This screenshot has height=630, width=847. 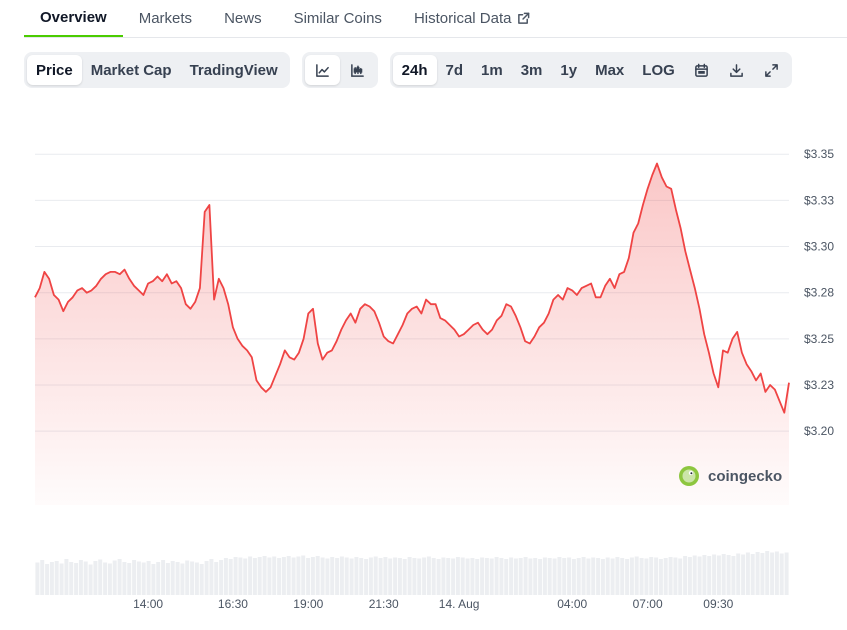 I want to click on range-label: 7d, so click(x=454, y=70).